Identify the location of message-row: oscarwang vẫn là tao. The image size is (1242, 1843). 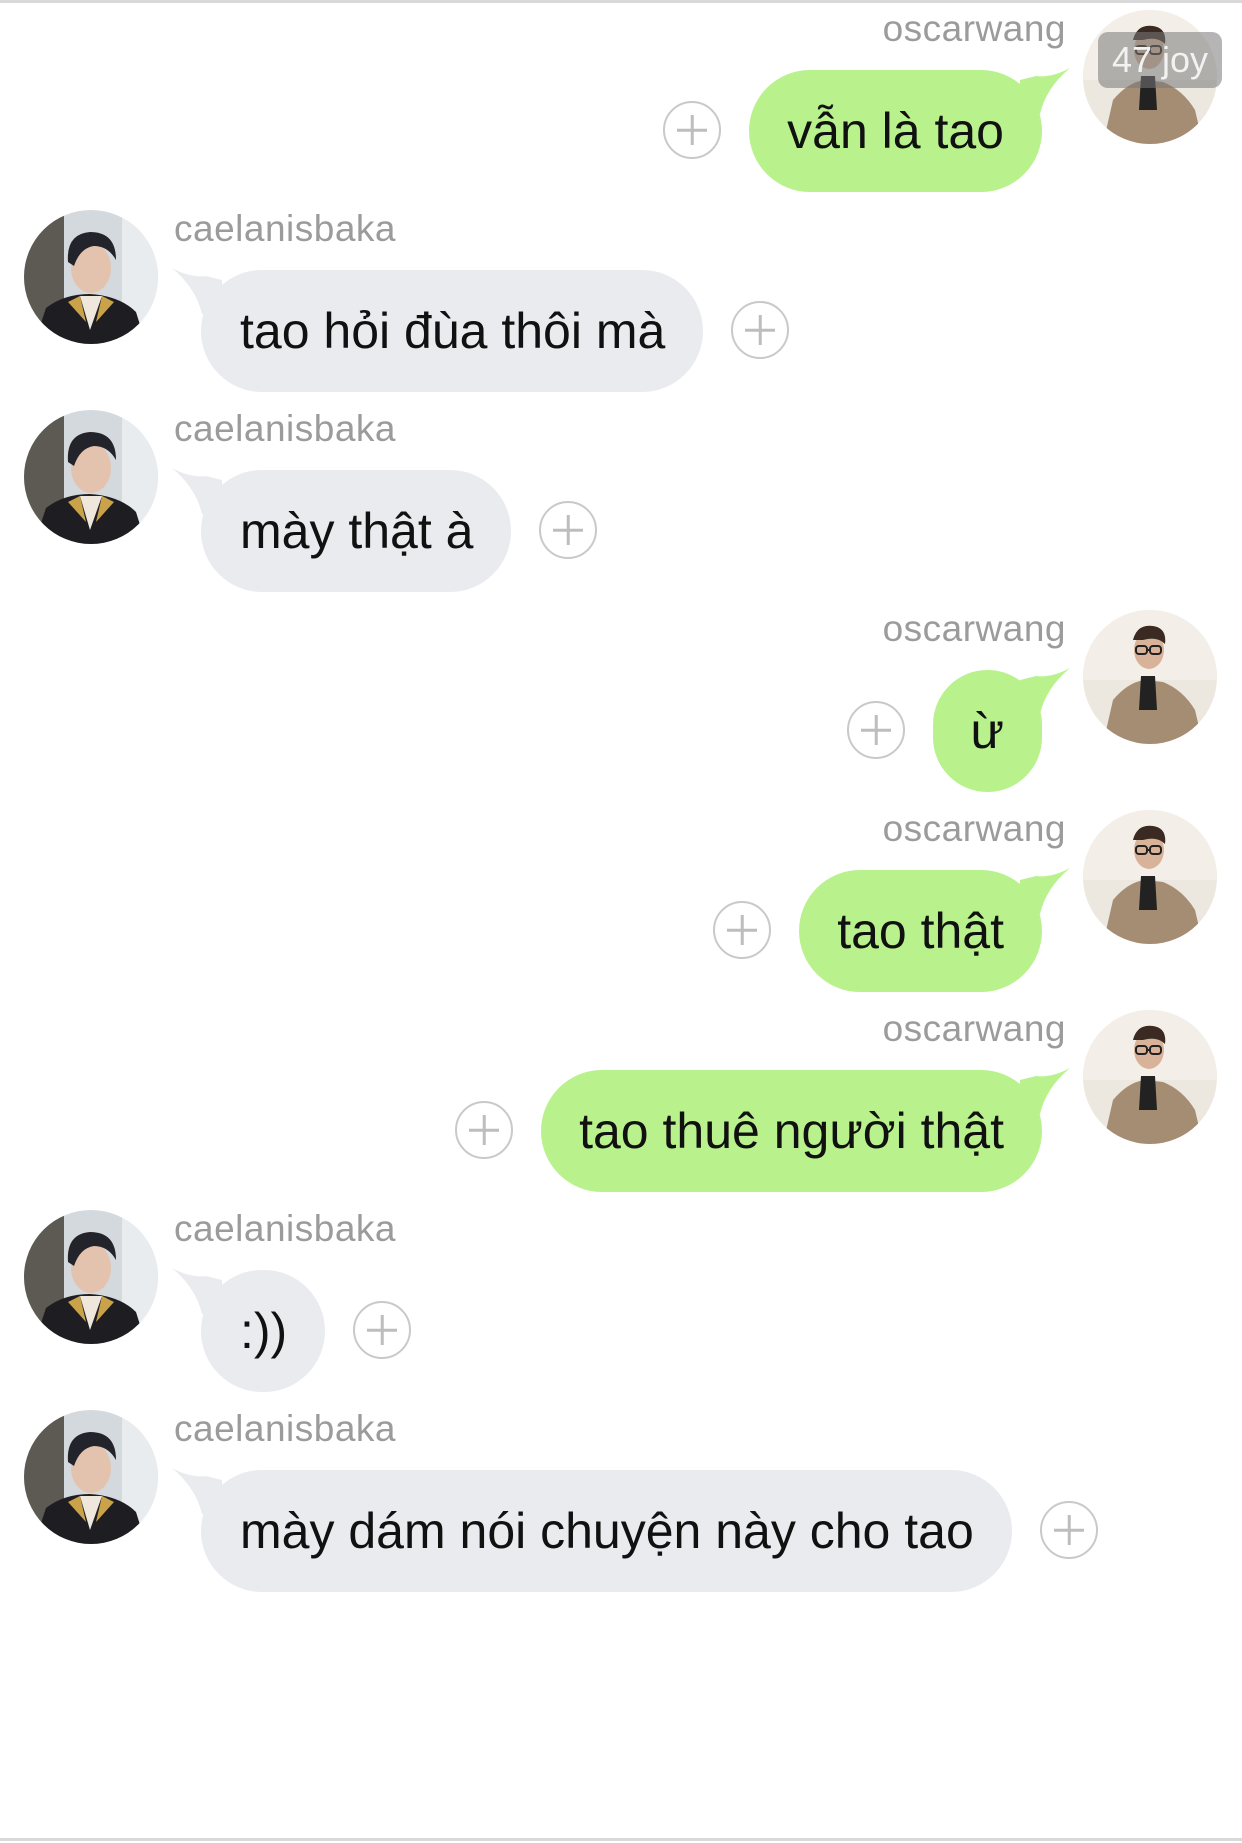
(621, 100).